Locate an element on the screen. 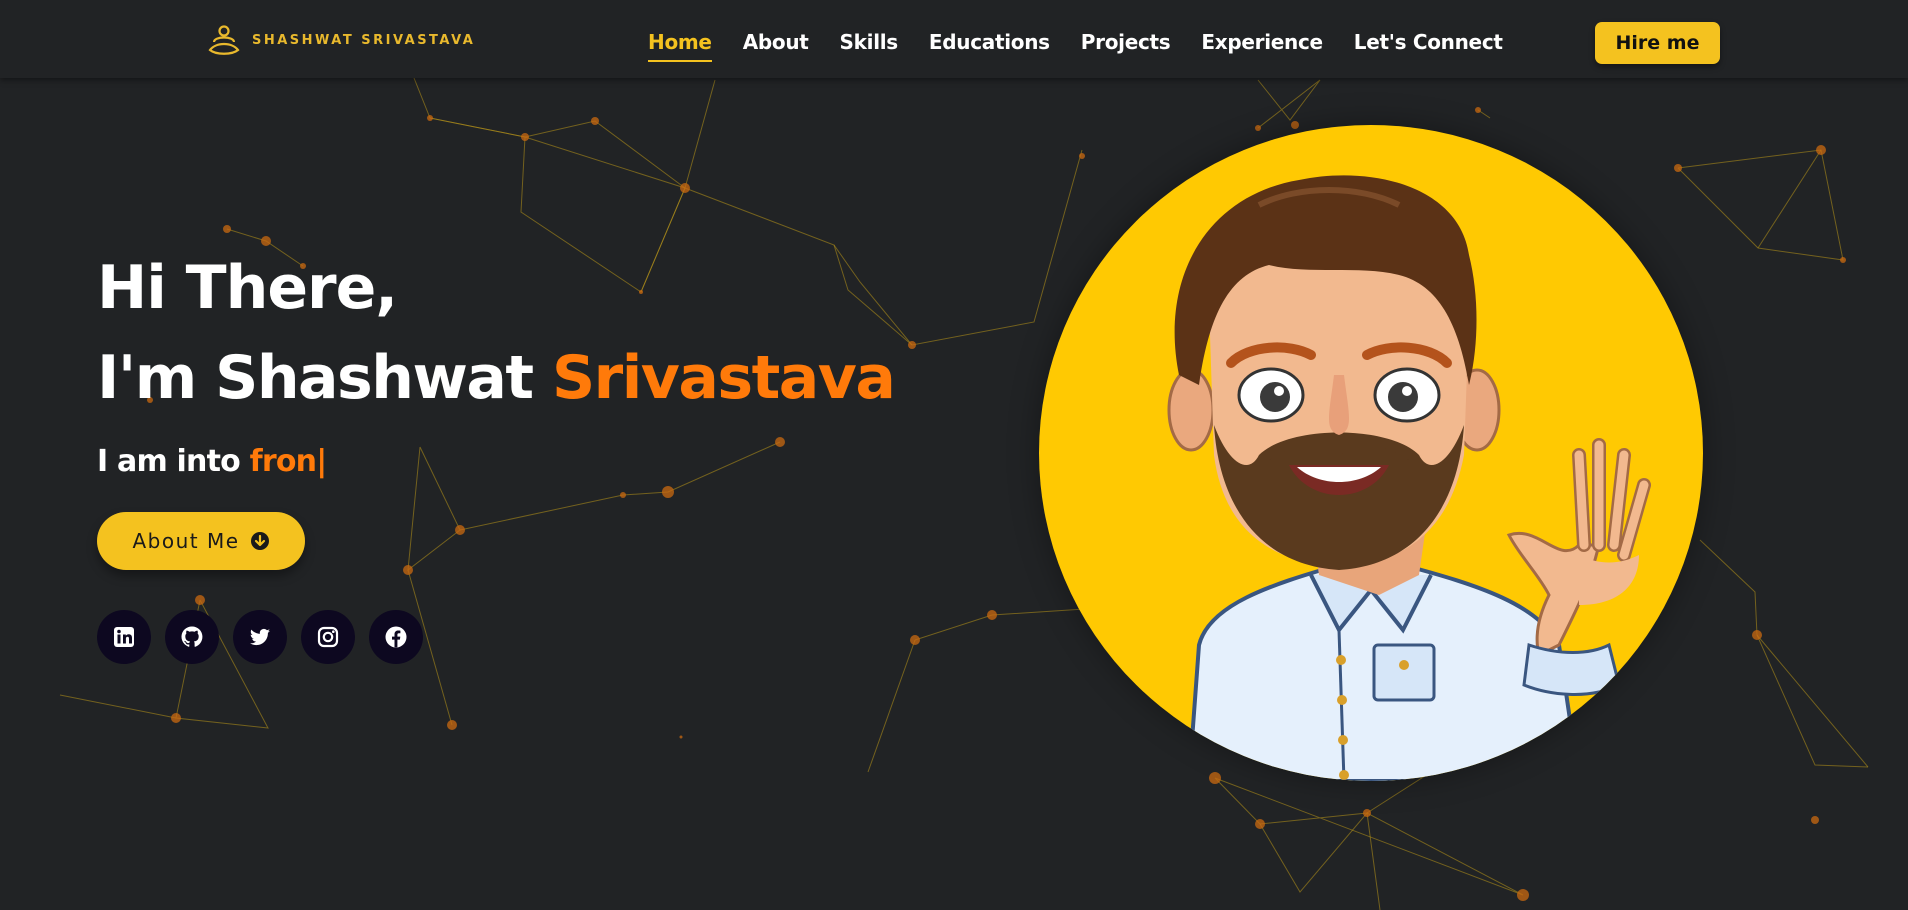 The height and width of the screenshot is (910, 1908). twitter-icon is located at coordinates (259, 637).